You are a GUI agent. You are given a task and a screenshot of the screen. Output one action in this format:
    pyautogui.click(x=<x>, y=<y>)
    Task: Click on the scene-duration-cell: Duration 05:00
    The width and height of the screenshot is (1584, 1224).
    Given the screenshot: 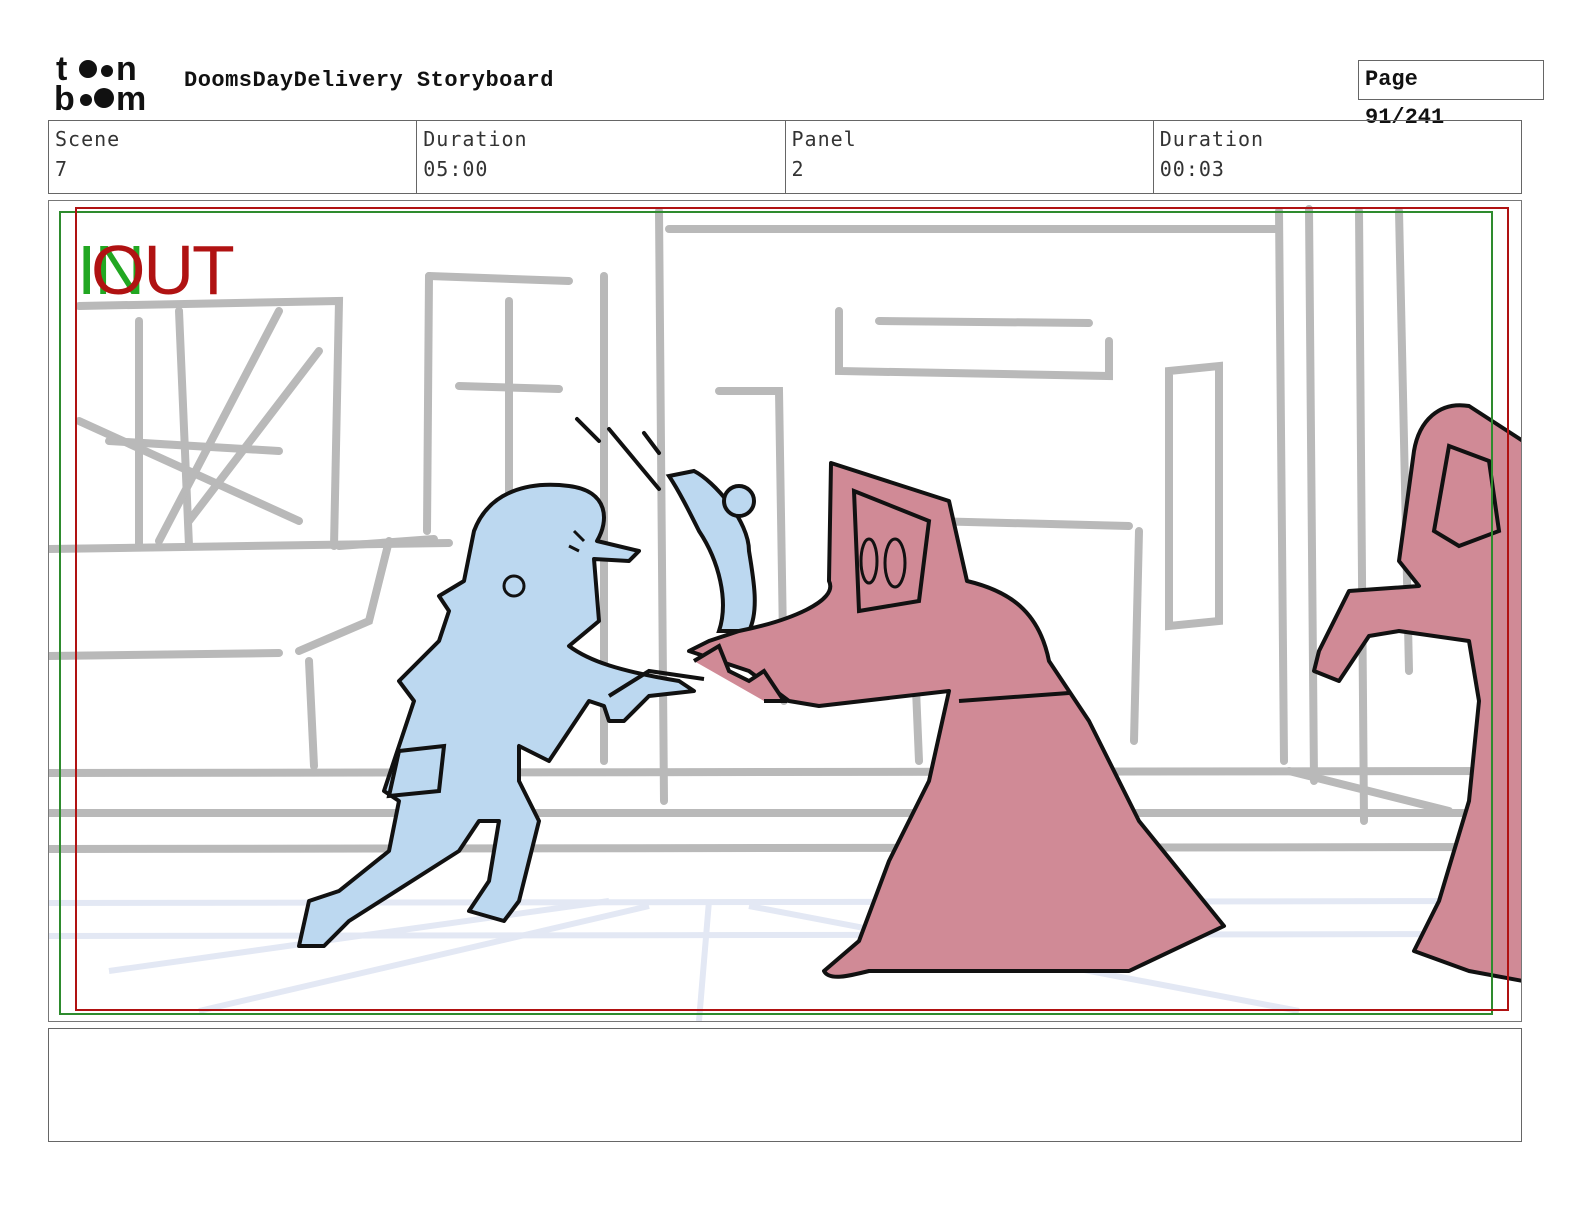 What is the action you would take?
    pyautogui.click(x=601, y=157)
    